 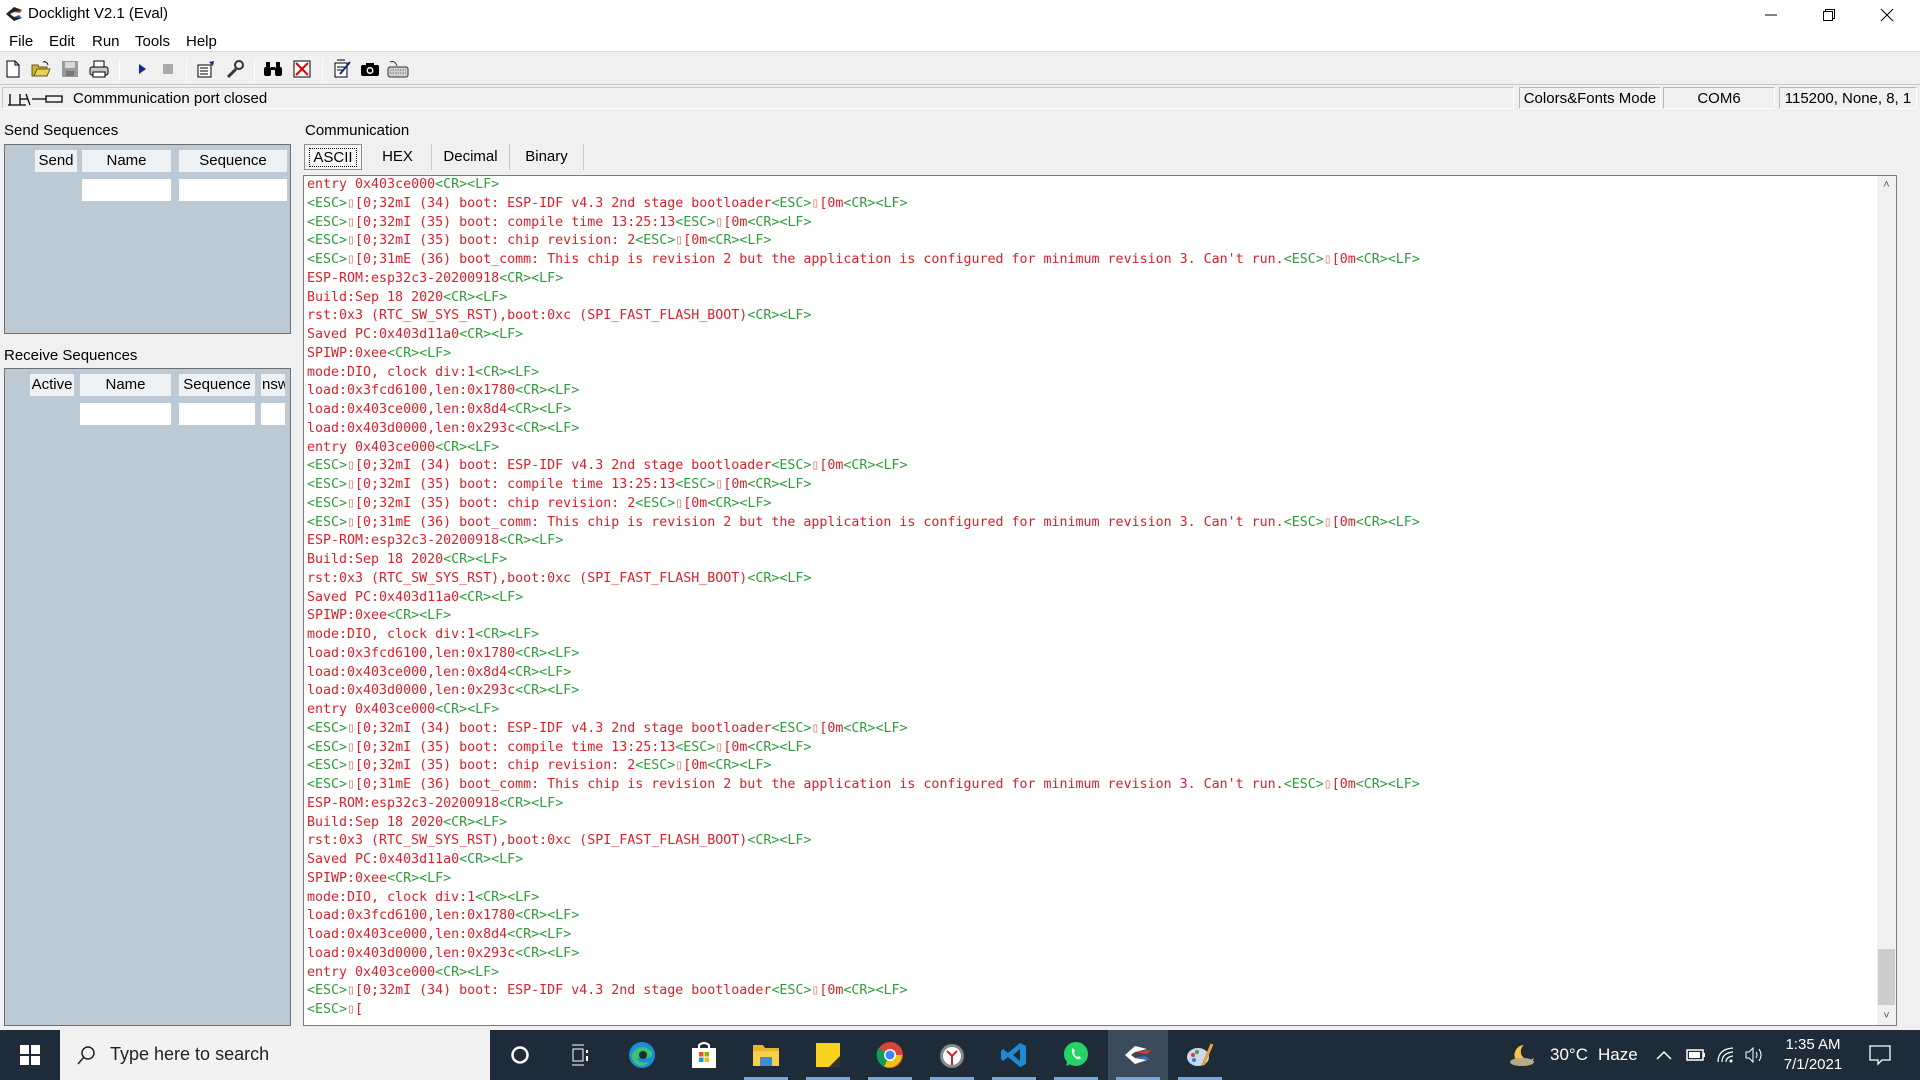 I want to click on minimize-button, so click(x=1771, y=15).